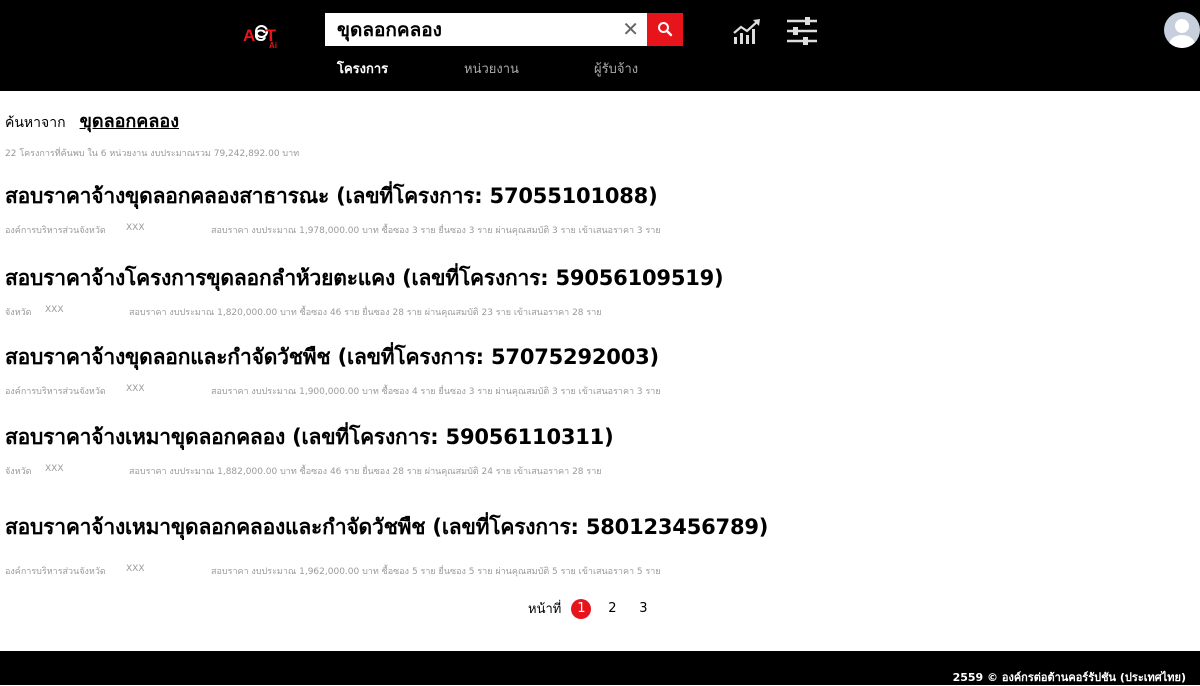  What do you see at coordinates (470, 29) in the screenshot?
I see `search-input` at bounding box center [470, 29].